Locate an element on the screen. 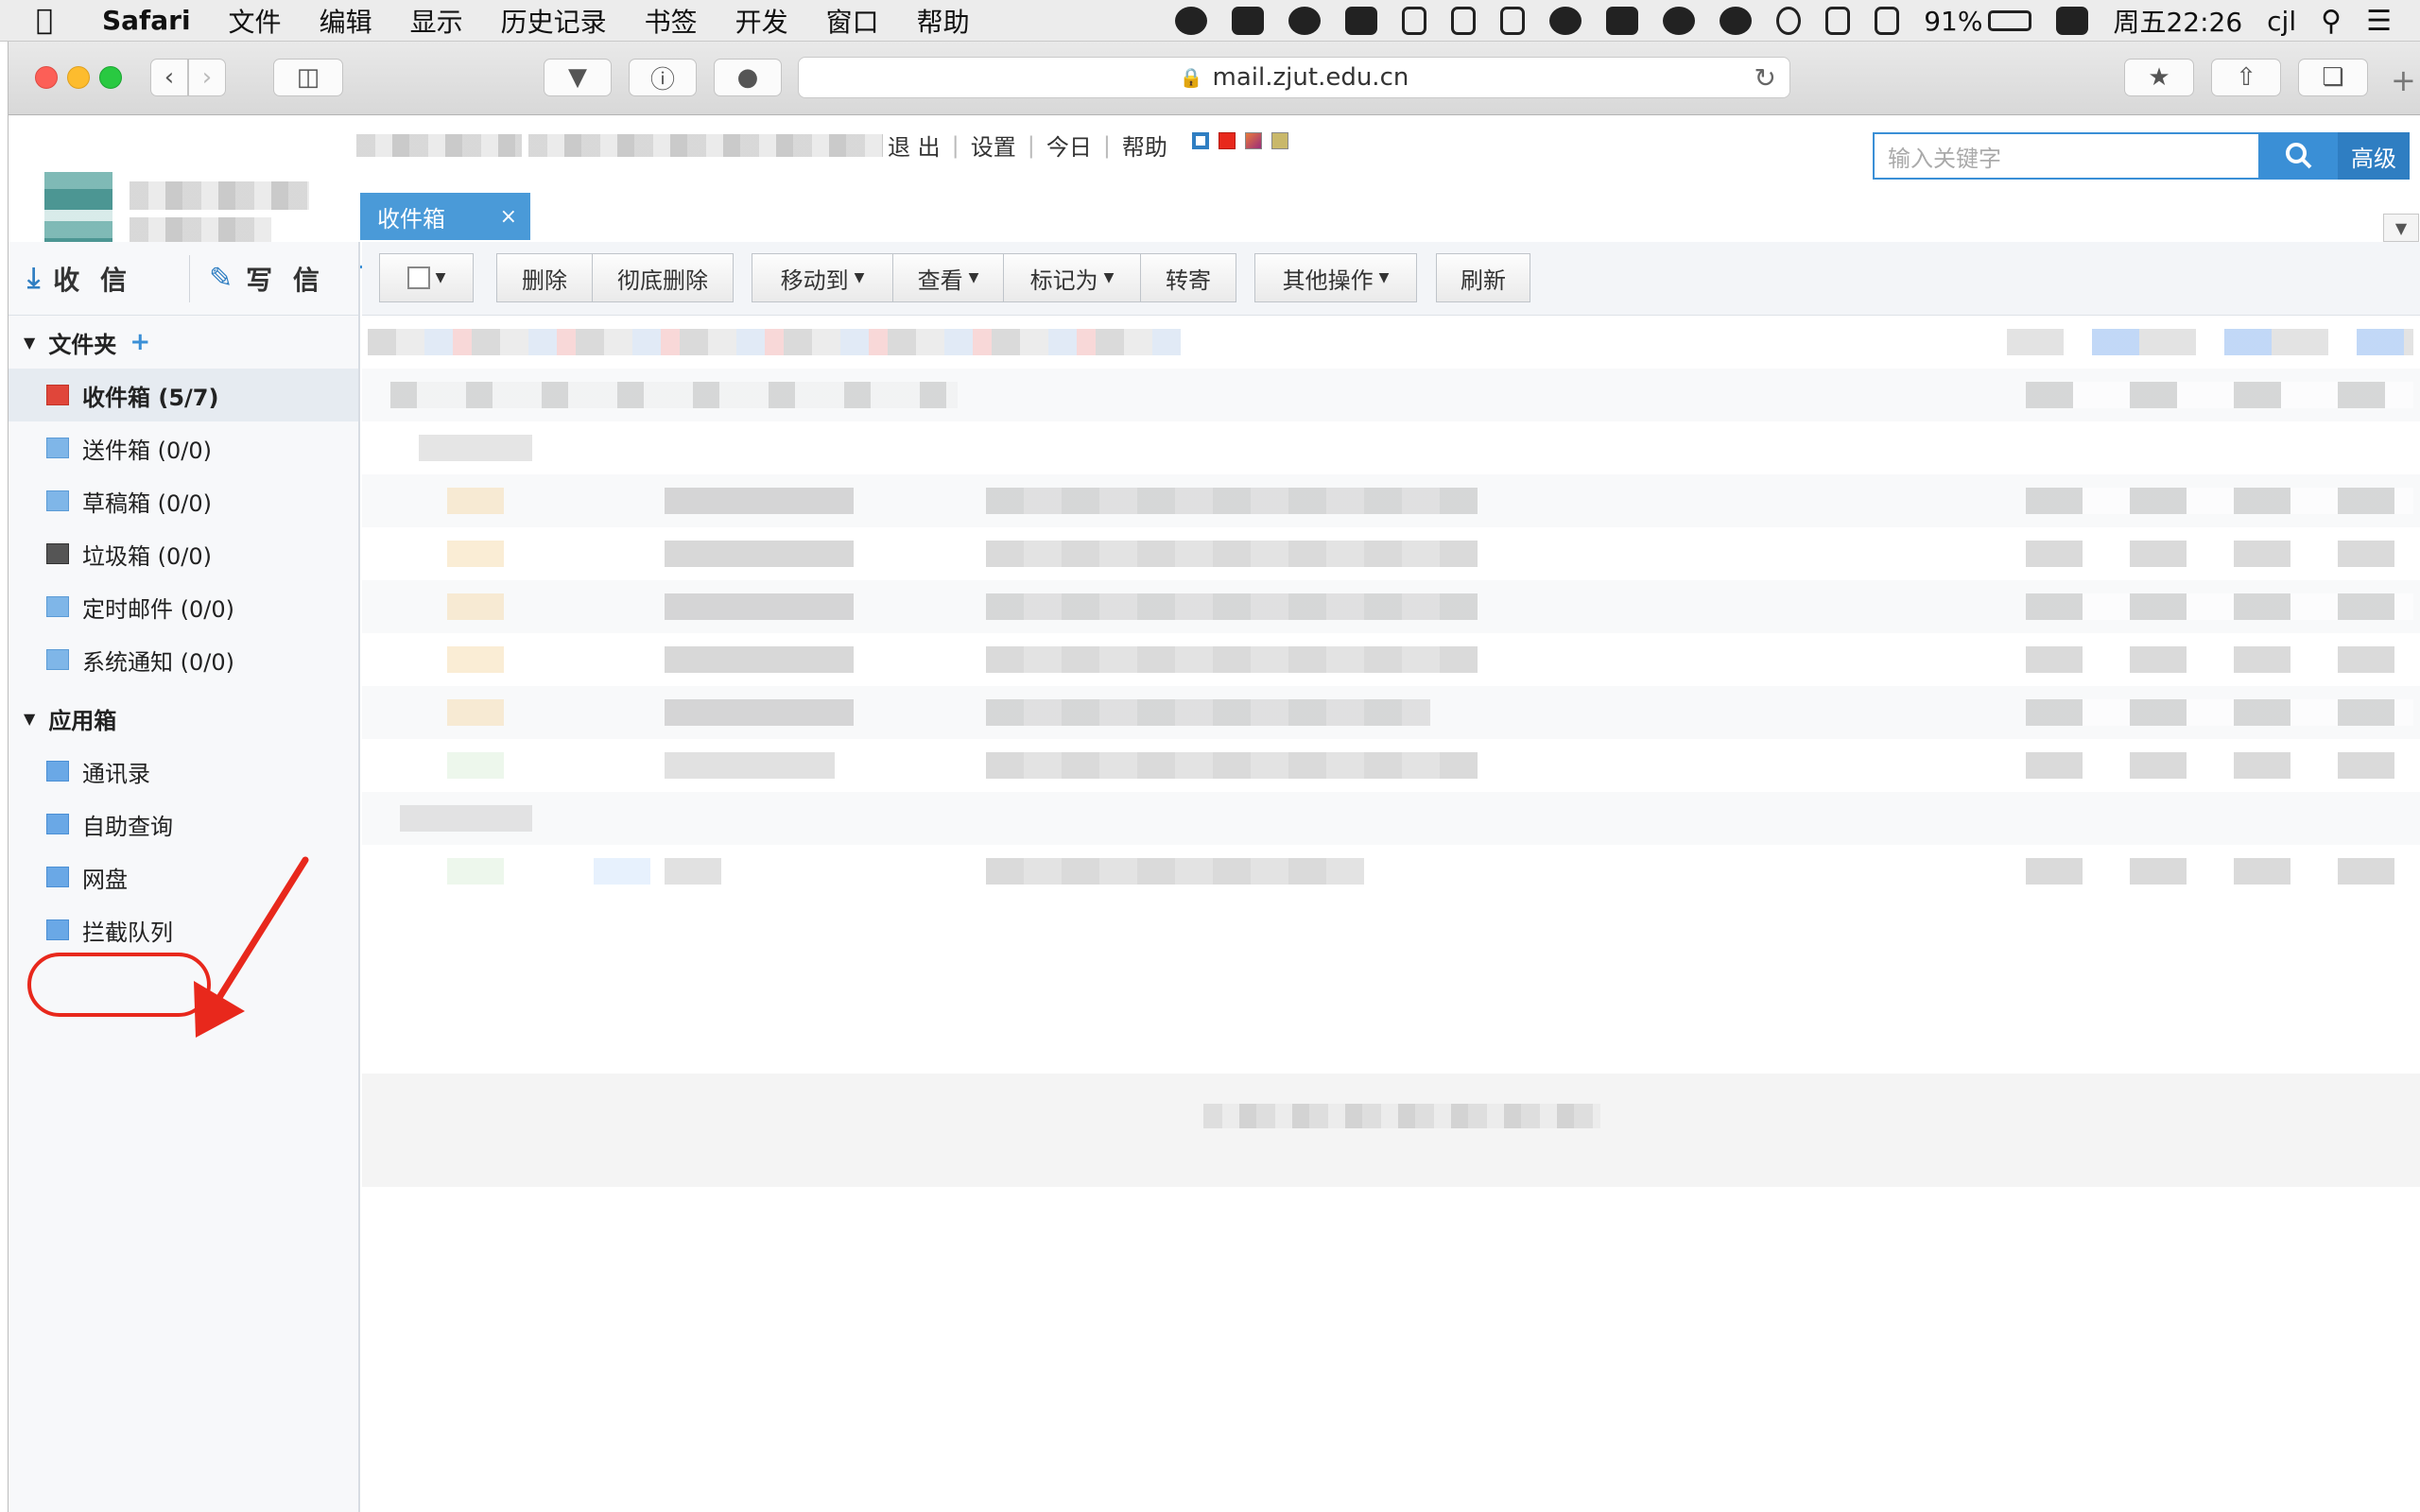  spotlight-search-icon: ⚲ is located at coordinates (2331, 21).